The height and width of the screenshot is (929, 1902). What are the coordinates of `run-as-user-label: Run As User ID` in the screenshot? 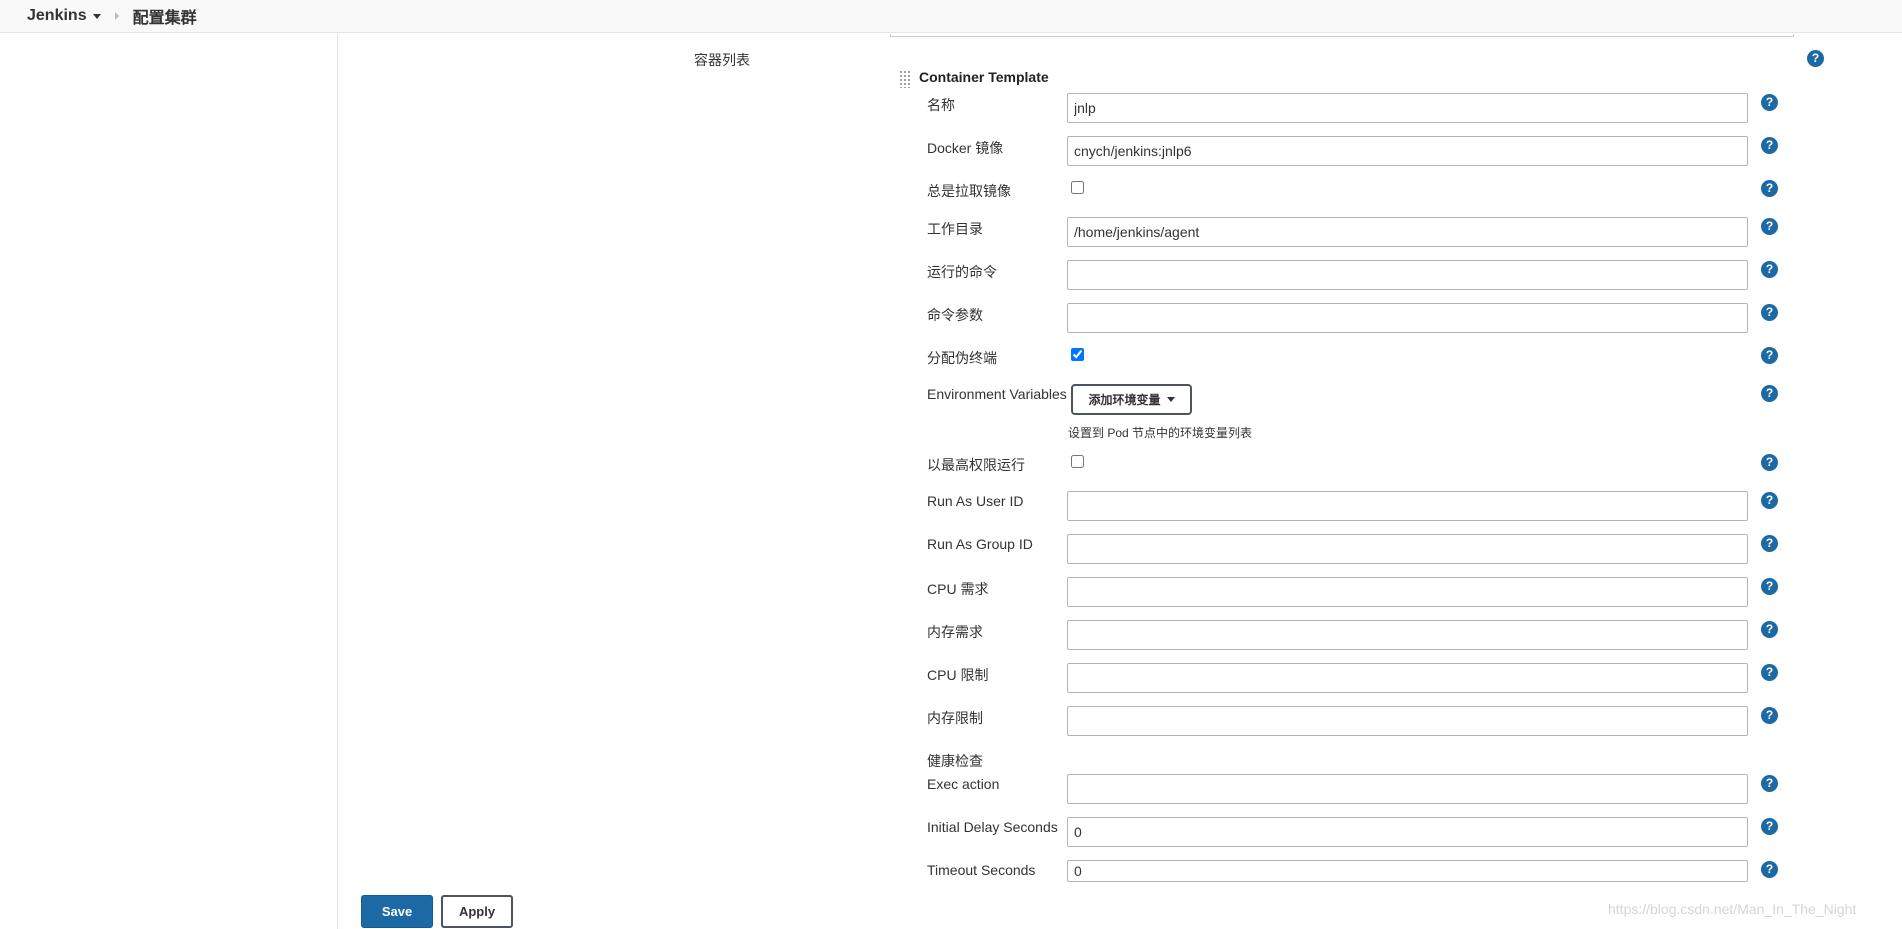 It's located at (975, 501).